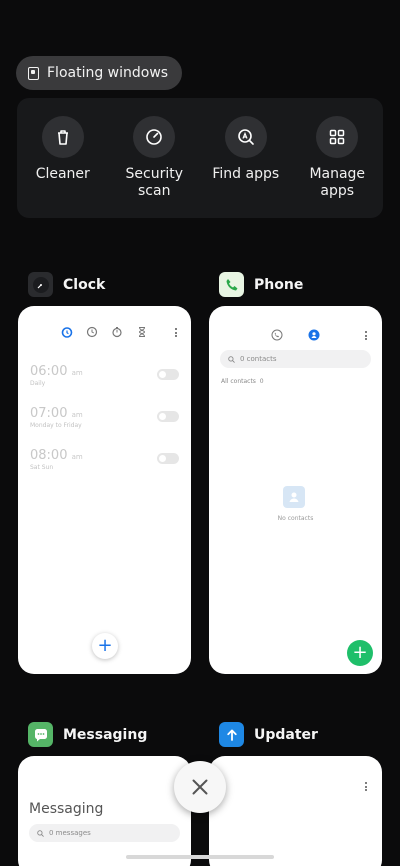  I want to click on empty-contacts-text: No contacts, so click(295, 518).